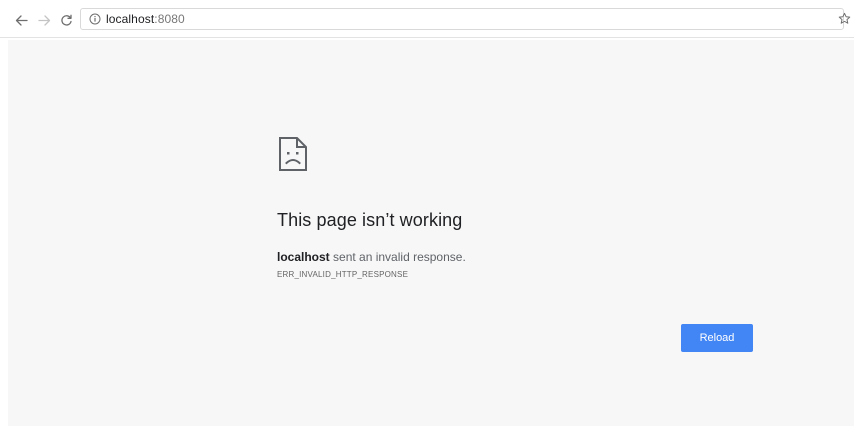 This screenshot has height=428, width=854. I want to click on error-message: localhost sent an invalid response., so click(371, 257).